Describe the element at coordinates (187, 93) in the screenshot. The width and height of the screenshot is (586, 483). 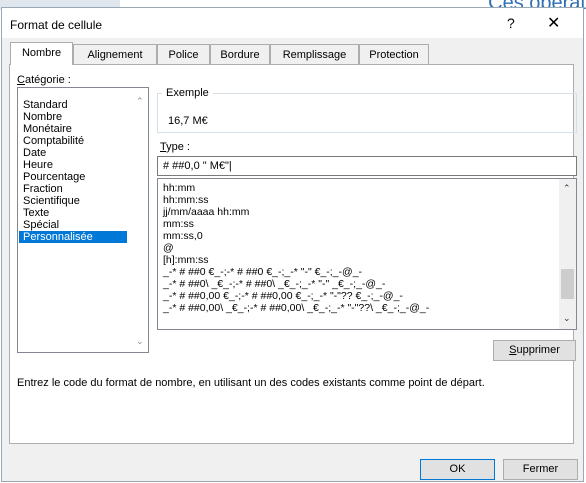
I see `sample-group-title: Exemple` at that location.